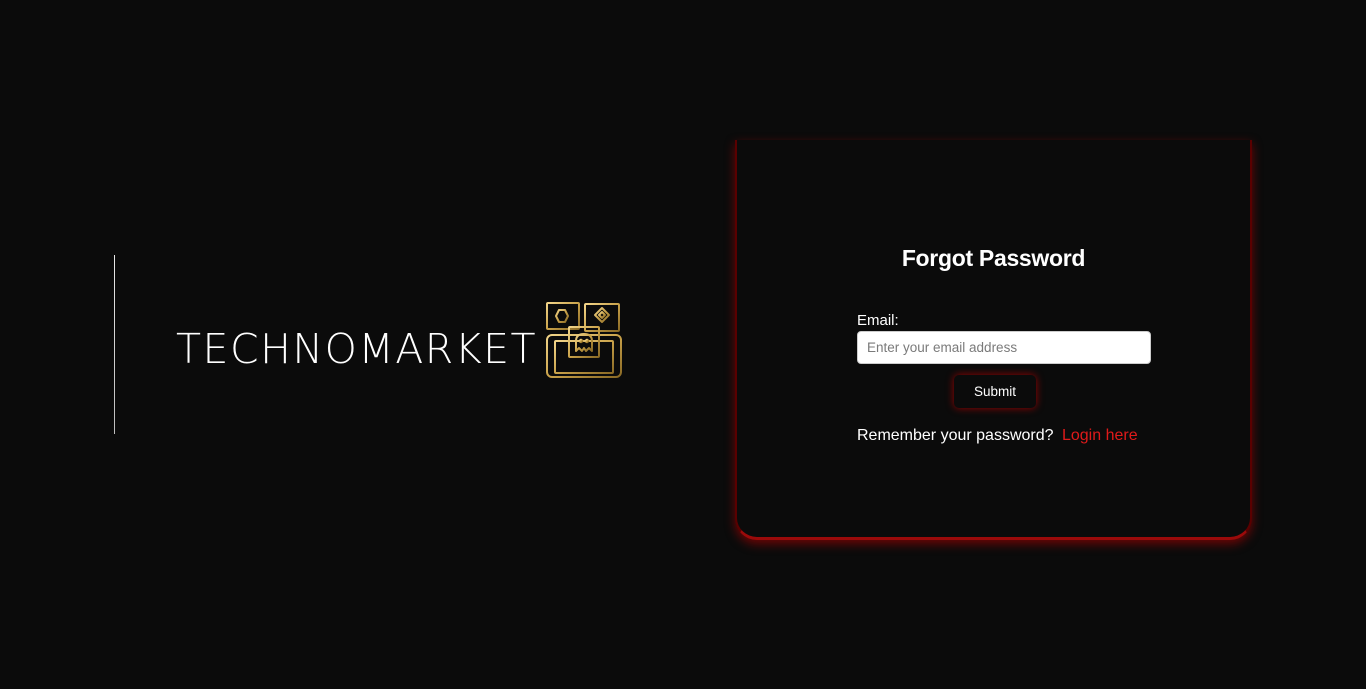  I want to click on remember-row: Remember your password? Login here, so click(1005, 436).